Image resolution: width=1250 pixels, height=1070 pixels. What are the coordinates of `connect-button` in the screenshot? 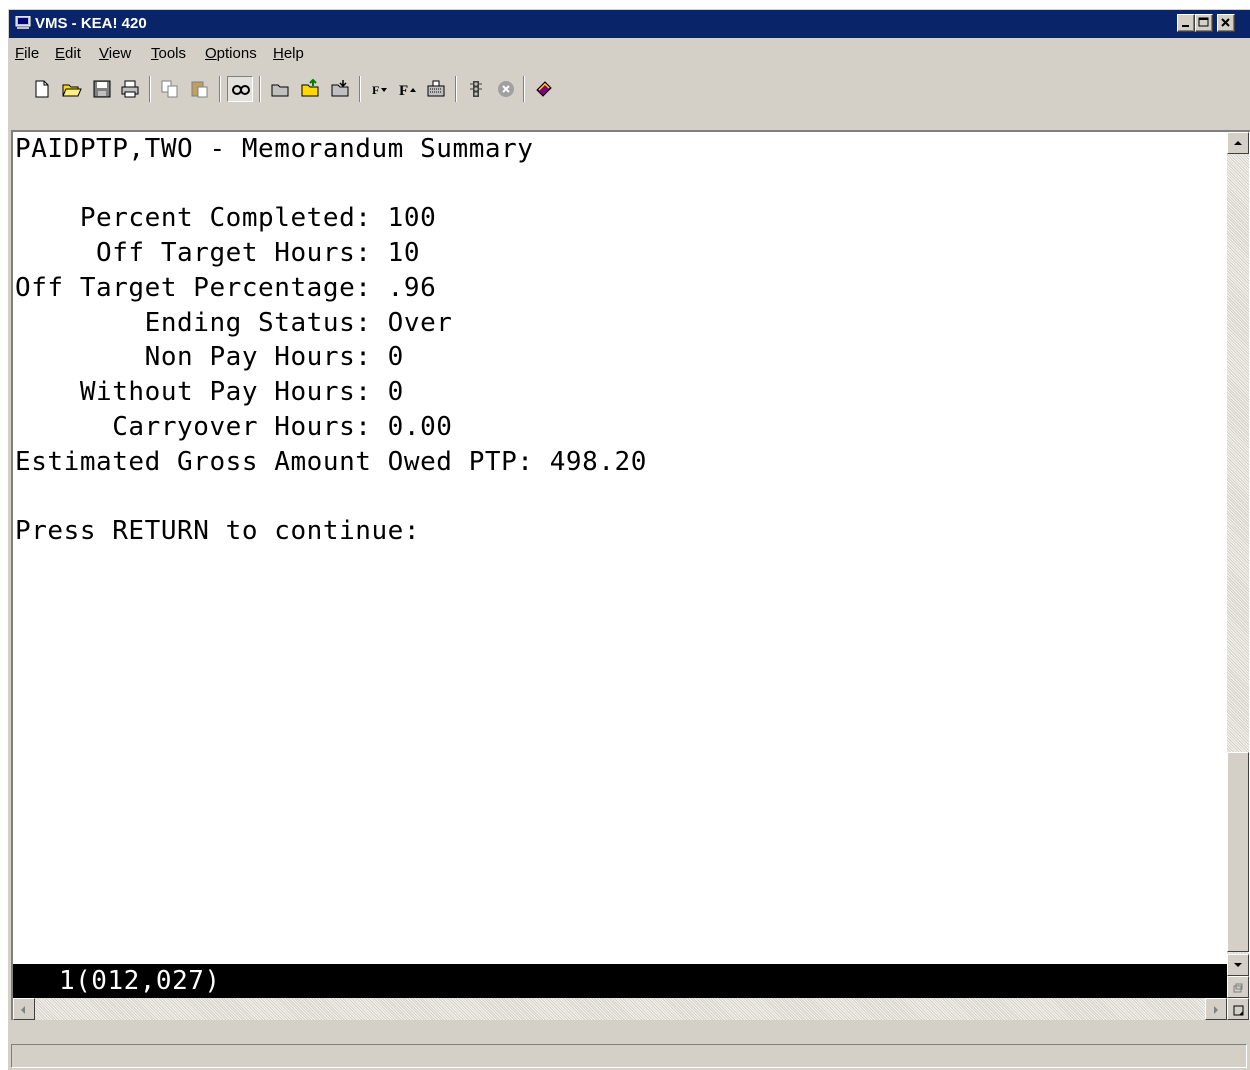 It's located at (240, 89).